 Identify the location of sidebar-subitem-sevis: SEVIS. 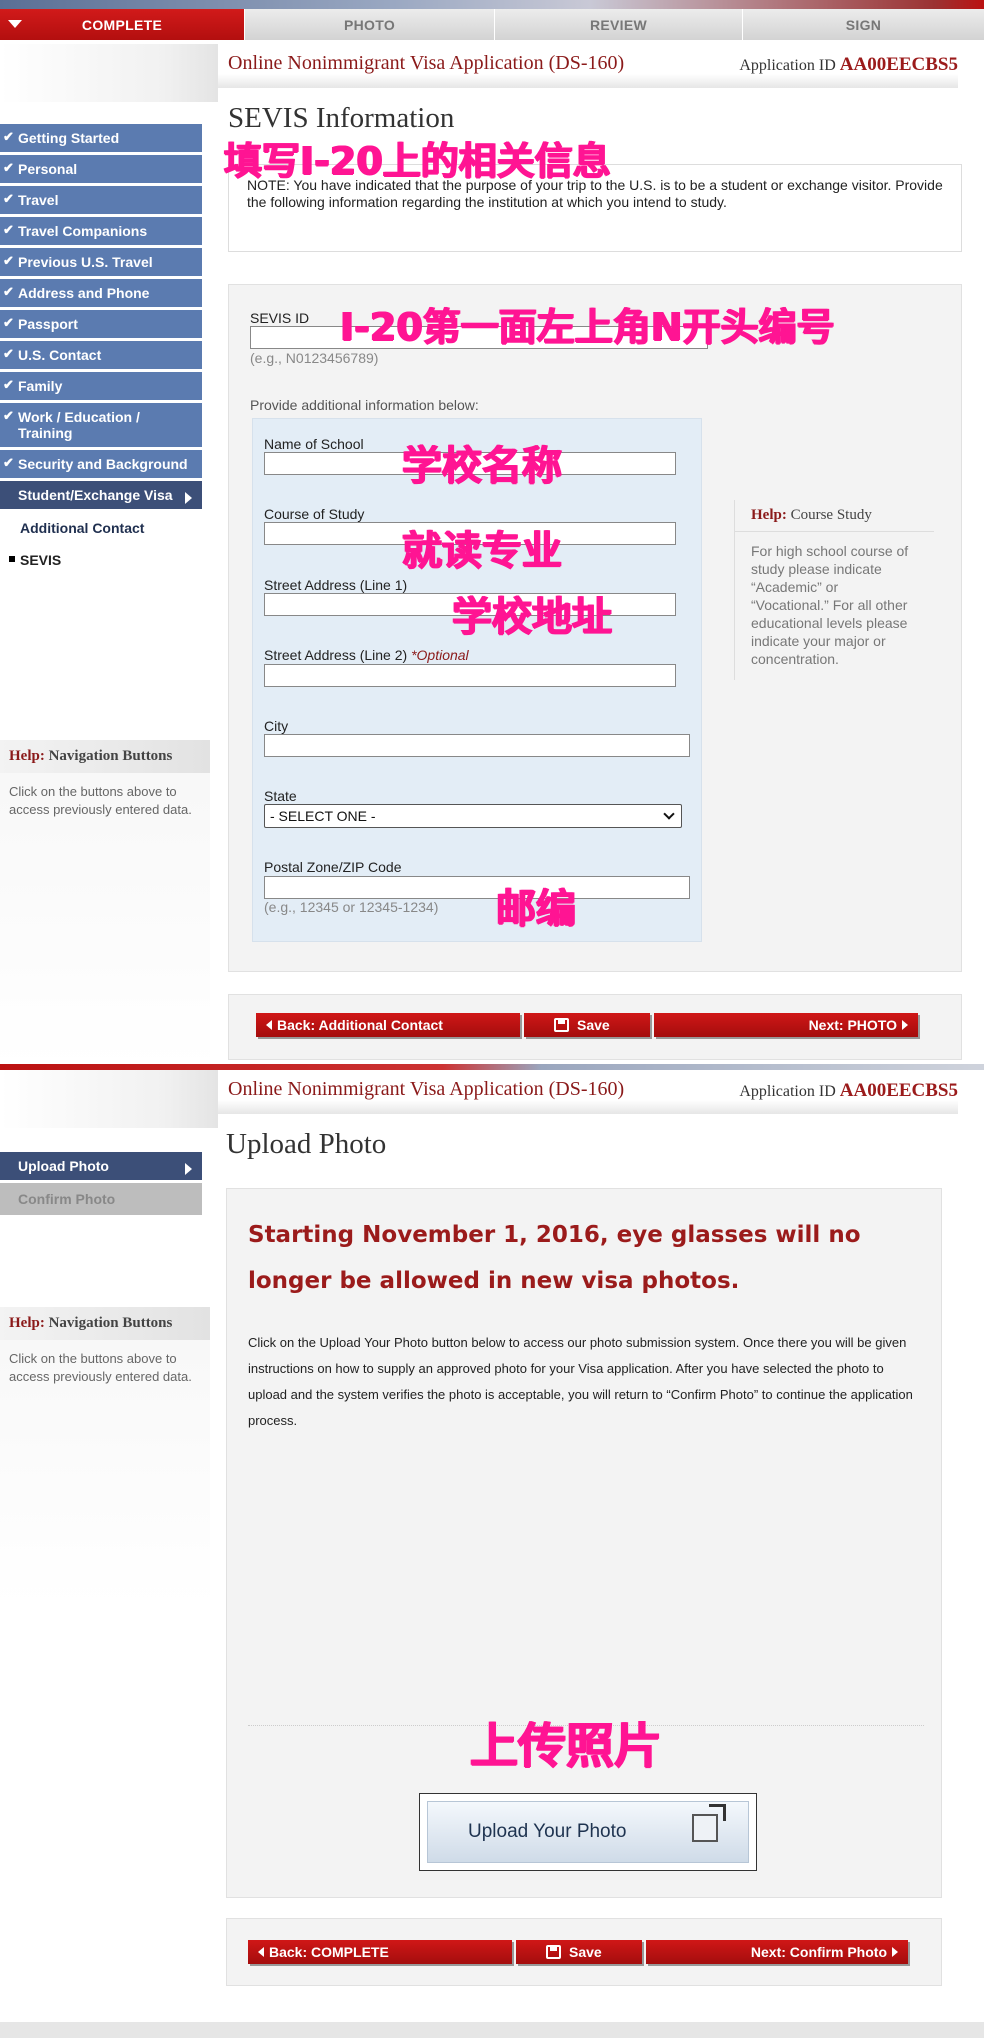
(101, 558).